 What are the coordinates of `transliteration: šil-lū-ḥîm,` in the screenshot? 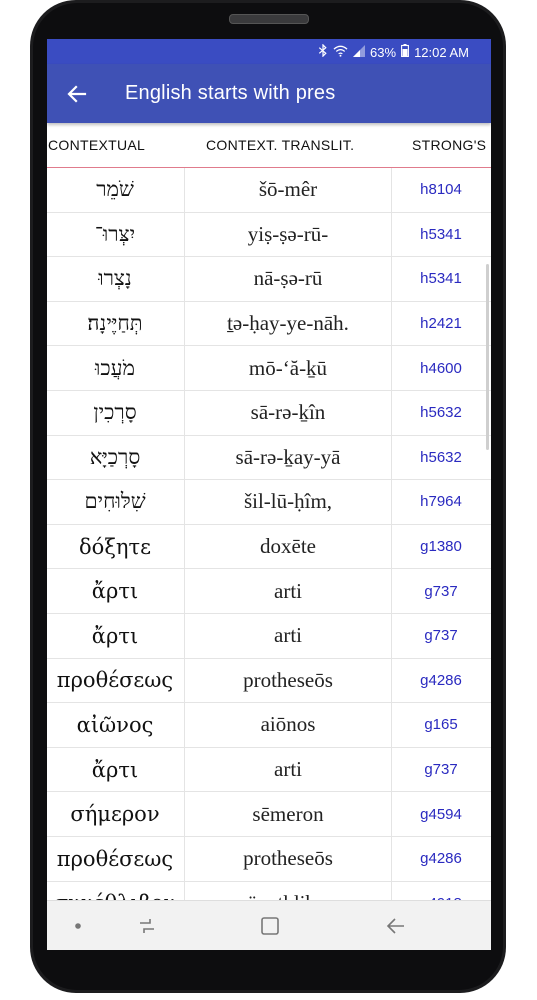 It's located at (288, 502).